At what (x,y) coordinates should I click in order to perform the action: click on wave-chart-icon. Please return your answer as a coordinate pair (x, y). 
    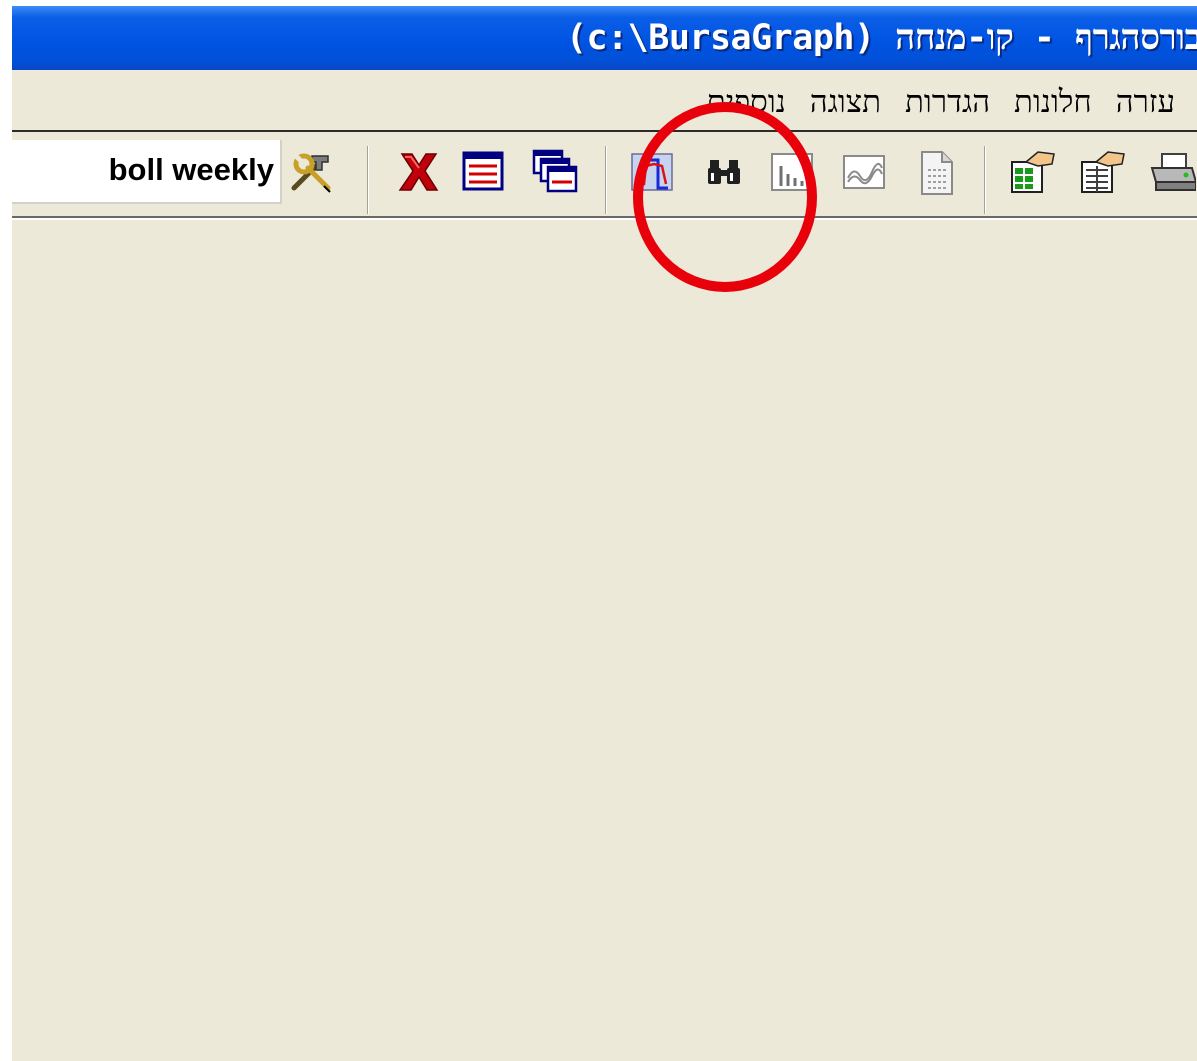
    Looking at the image, I should click on (864, 172).